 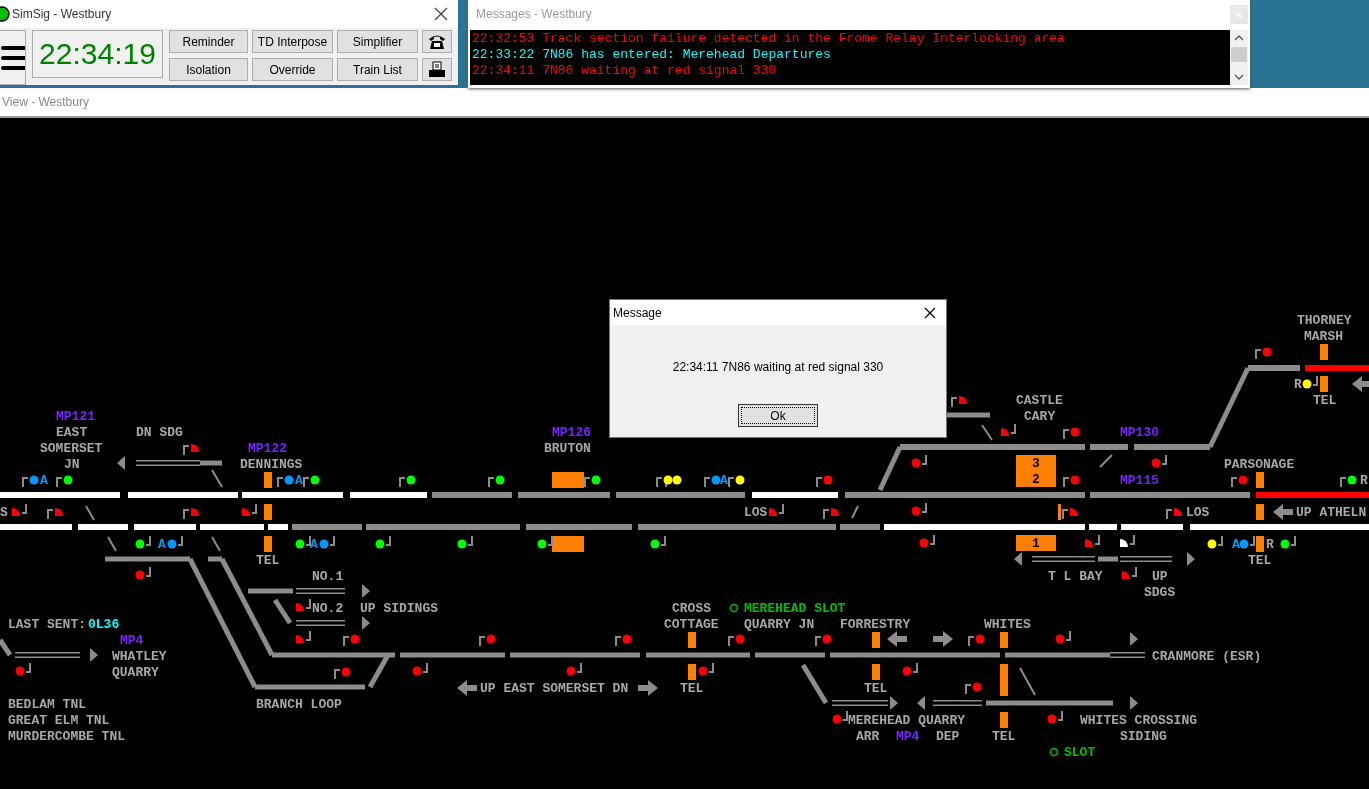 What do you see at coordinates (377, 41) in the screenshot?
I see `toolbar-button: Simplifier` at bounding box center [377, 41].